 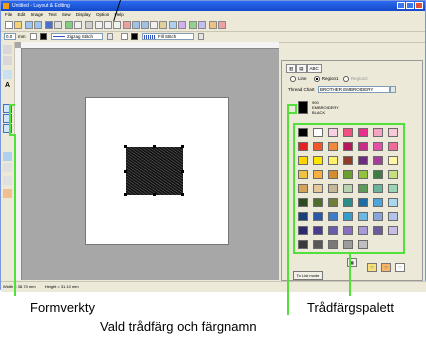 What do you see at coordinates (301, 68) in the screenshot?
I see `tab-region: ▤` at bounding box center [301, 68].